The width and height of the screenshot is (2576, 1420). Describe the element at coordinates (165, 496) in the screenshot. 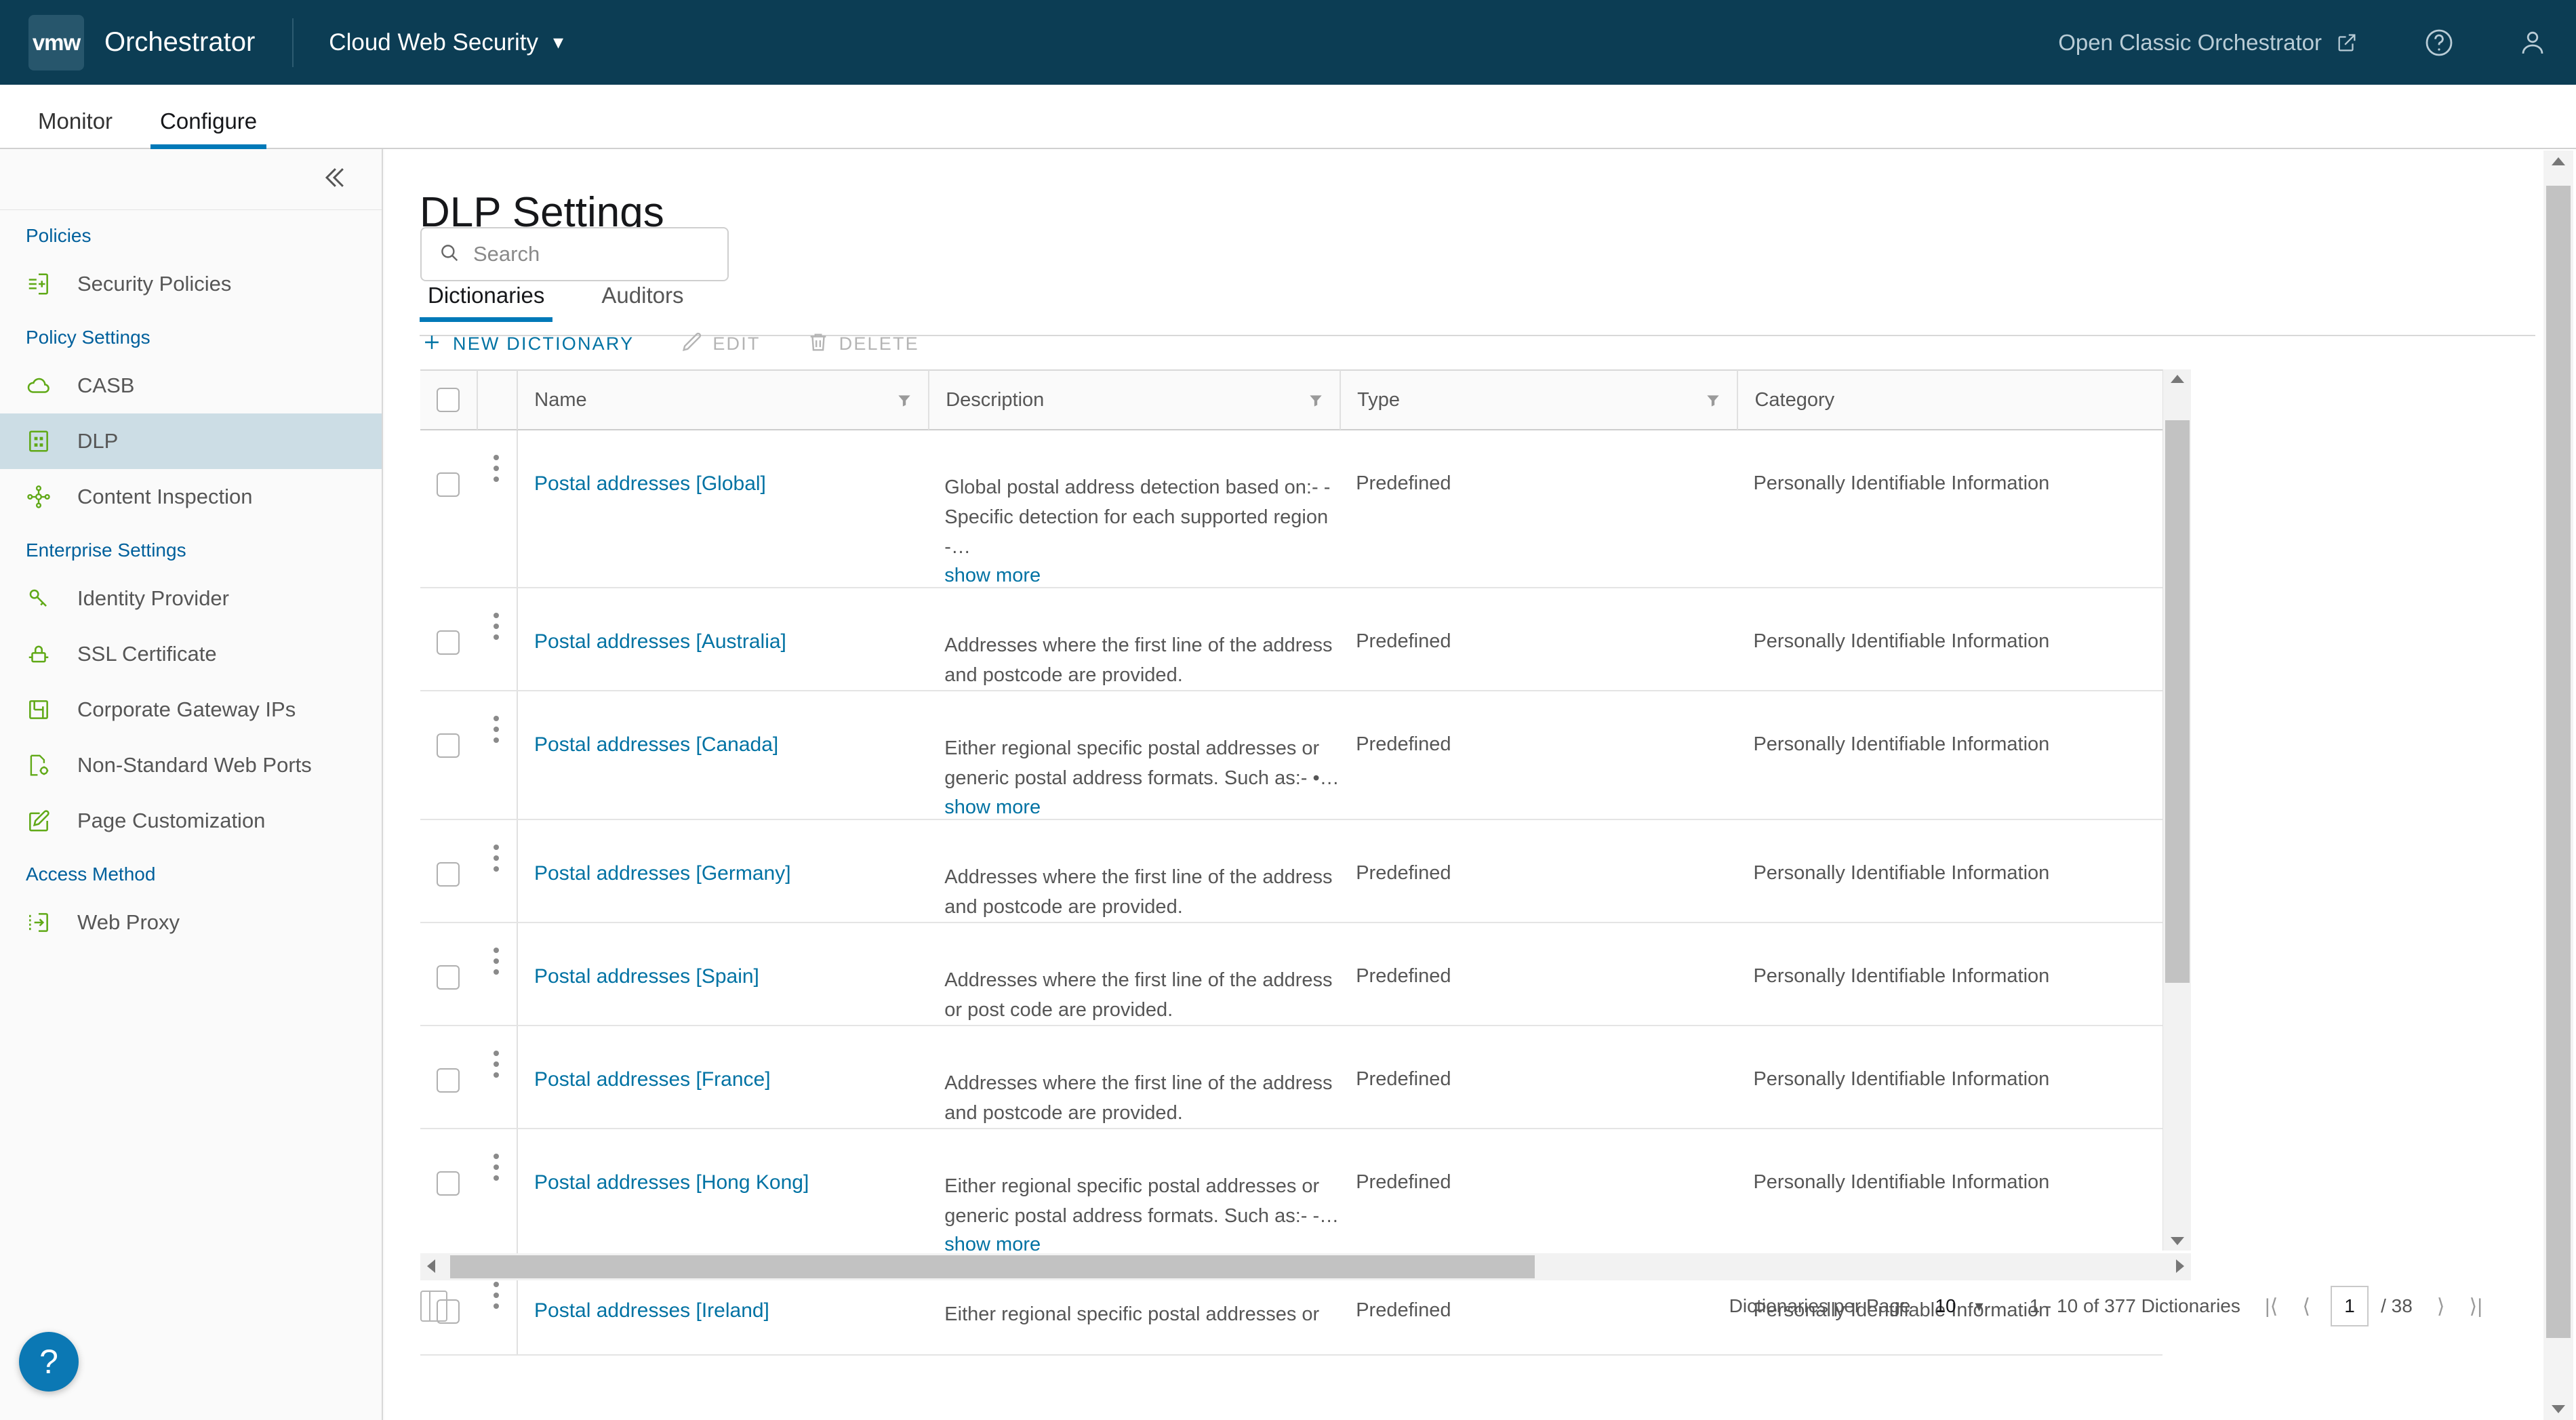

I see `sidebar-item-label: Content Inspection` at that location.